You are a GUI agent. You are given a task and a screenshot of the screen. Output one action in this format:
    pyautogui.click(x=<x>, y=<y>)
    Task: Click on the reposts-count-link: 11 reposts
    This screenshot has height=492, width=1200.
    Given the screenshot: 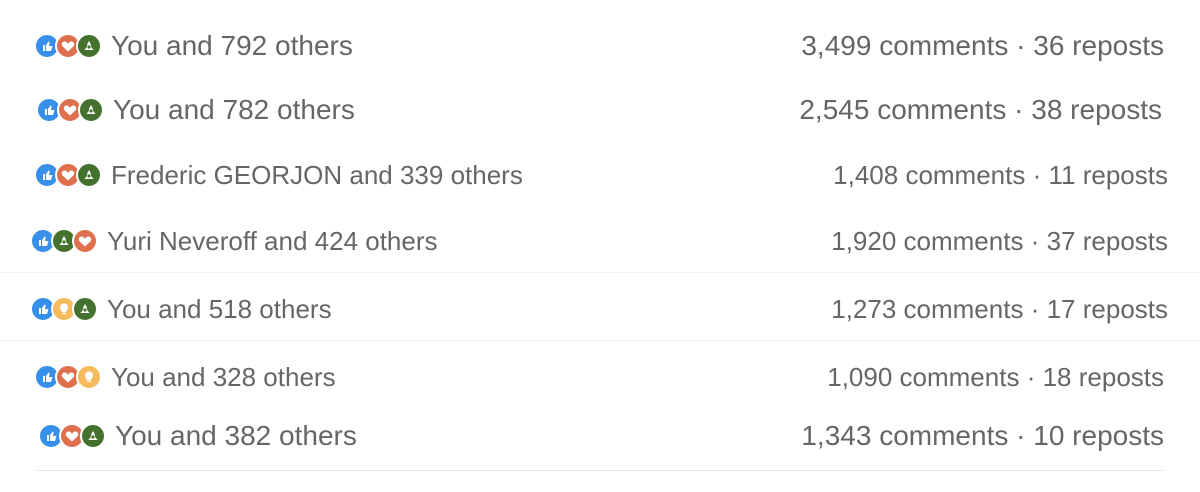 What is the action you would take?
    pyautogui.click(x=1108, y=175)
    